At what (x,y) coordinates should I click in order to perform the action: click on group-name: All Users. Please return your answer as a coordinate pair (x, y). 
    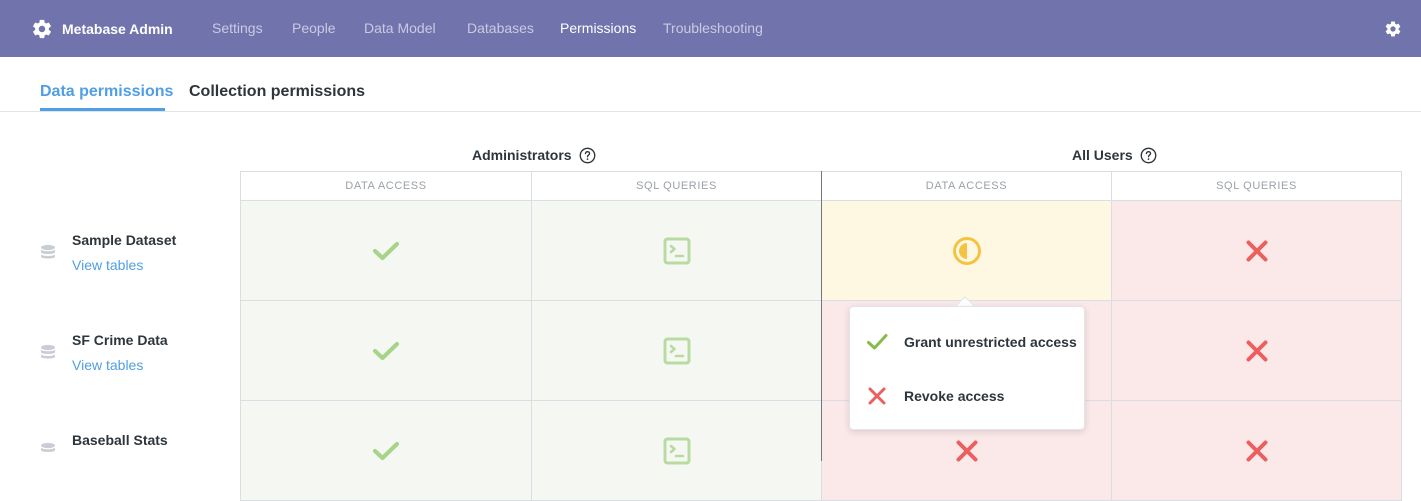
    Looking at the image, I should click on (1102, 155).